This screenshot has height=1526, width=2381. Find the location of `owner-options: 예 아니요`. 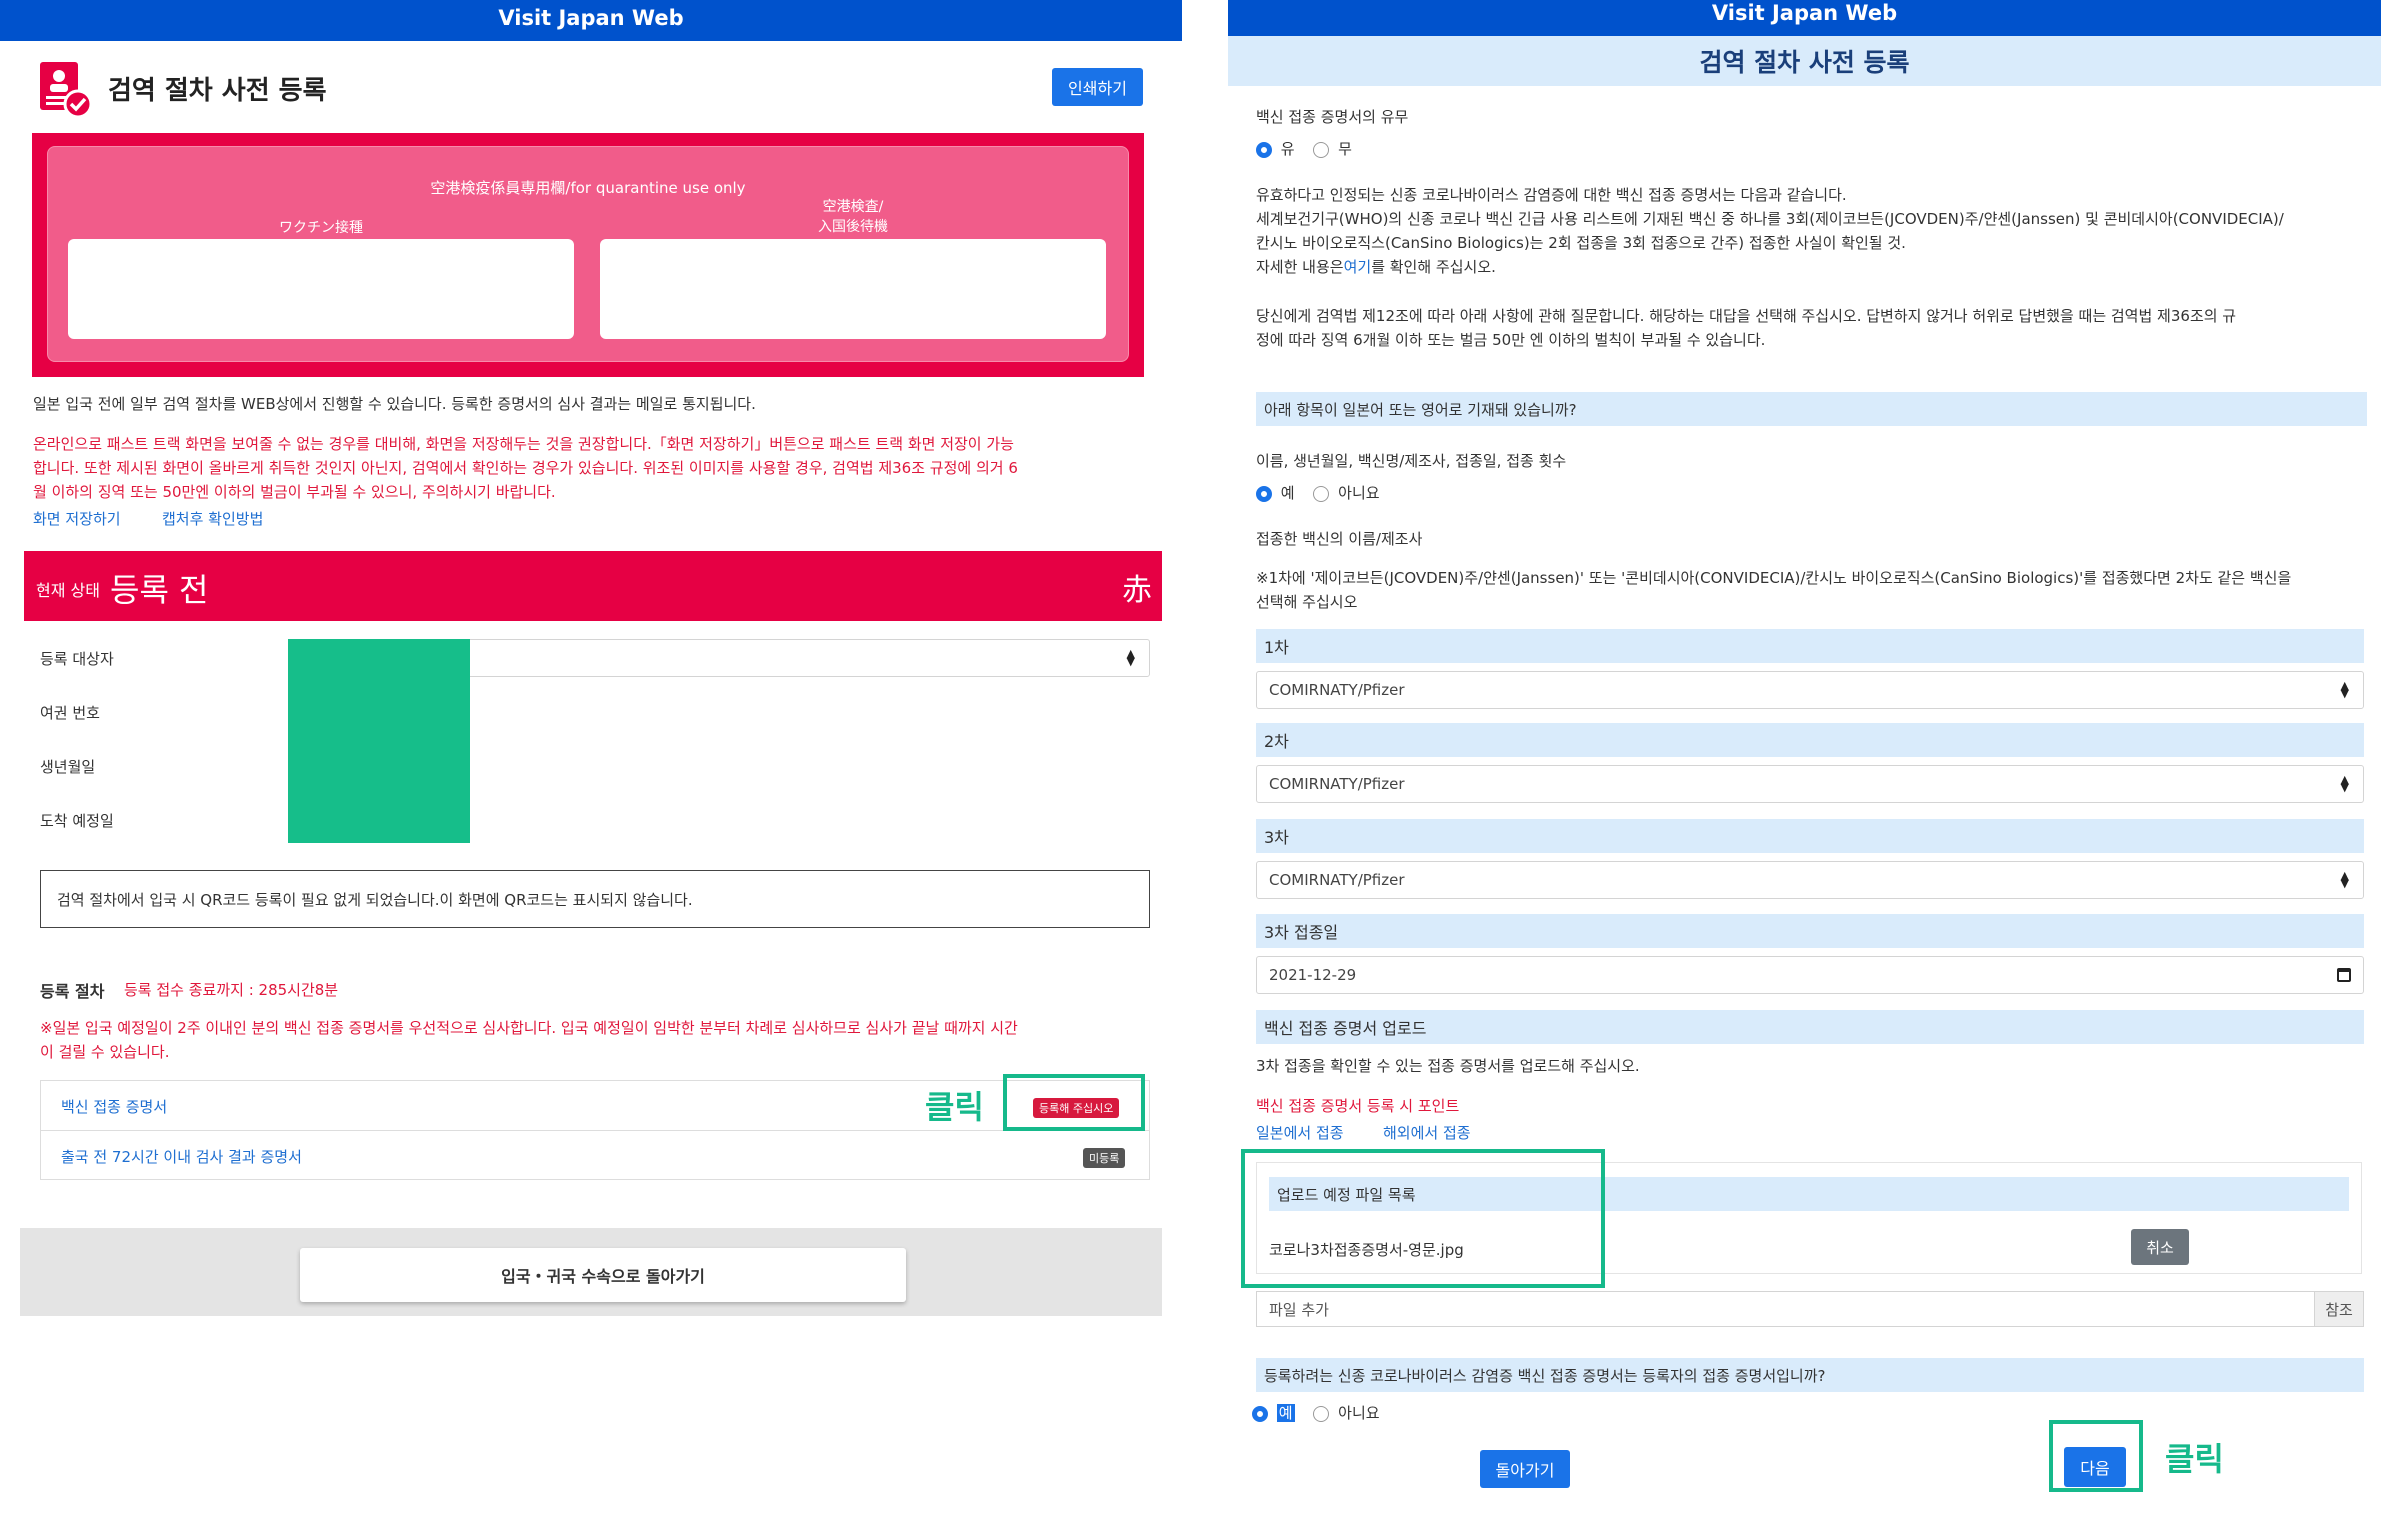

owner-options: 예 아니요 is located at coordinates (1316, 1412).